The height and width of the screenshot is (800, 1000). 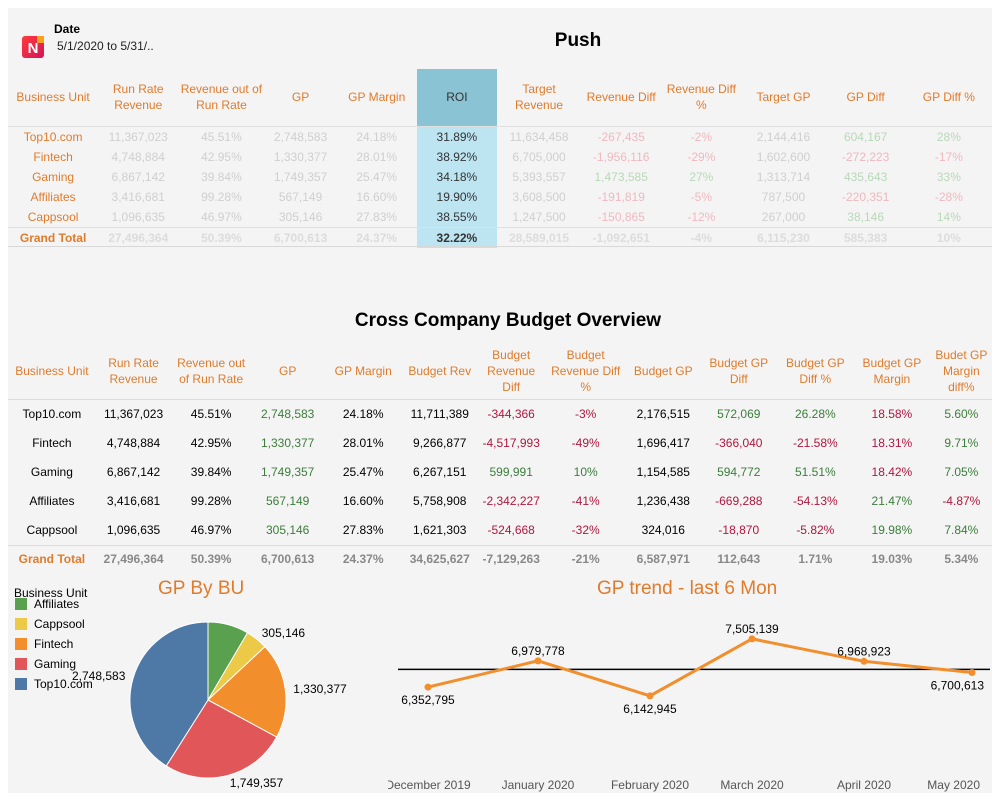 I want to click on push-cell-target-revenue: 28,589,015, so click(x=539, y=237).